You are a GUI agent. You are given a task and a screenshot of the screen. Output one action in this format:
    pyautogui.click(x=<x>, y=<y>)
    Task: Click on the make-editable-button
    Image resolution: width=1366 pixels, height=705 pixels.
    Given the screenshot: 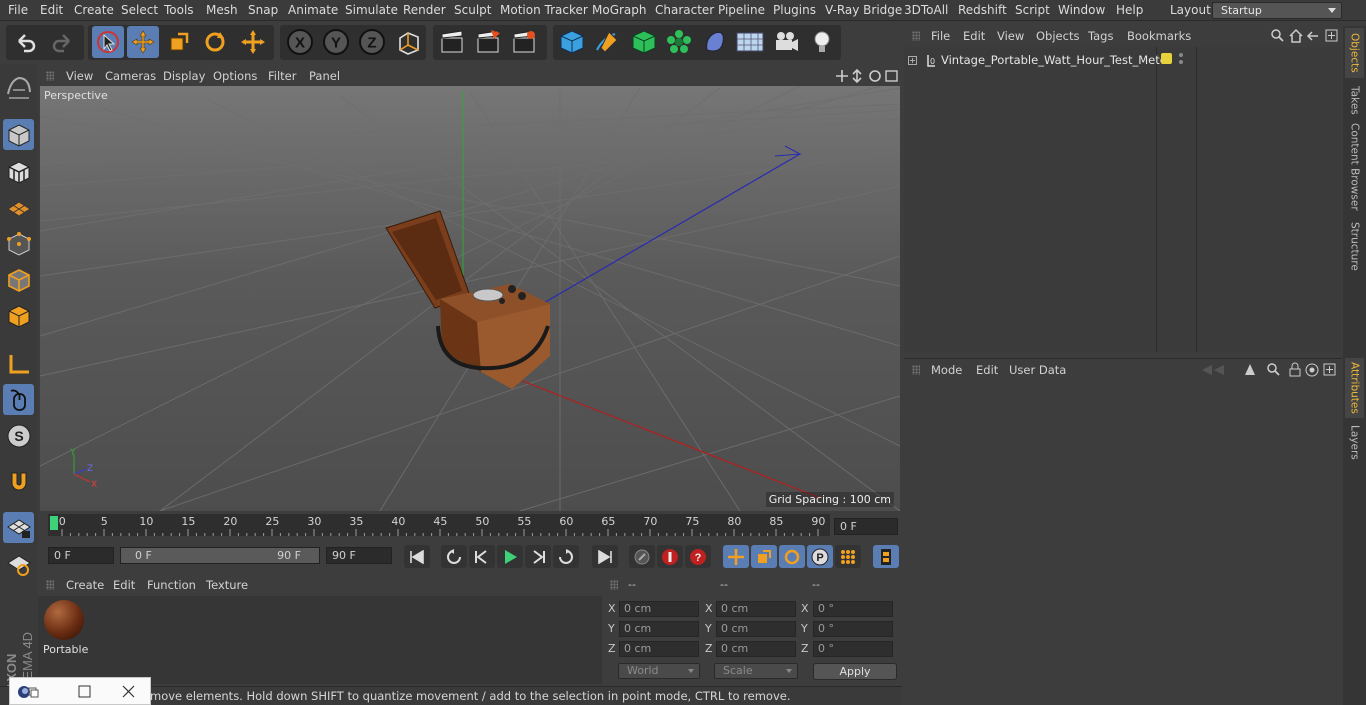 What is the action you would take?
    pyautogui.click(x=18, y=87)
    